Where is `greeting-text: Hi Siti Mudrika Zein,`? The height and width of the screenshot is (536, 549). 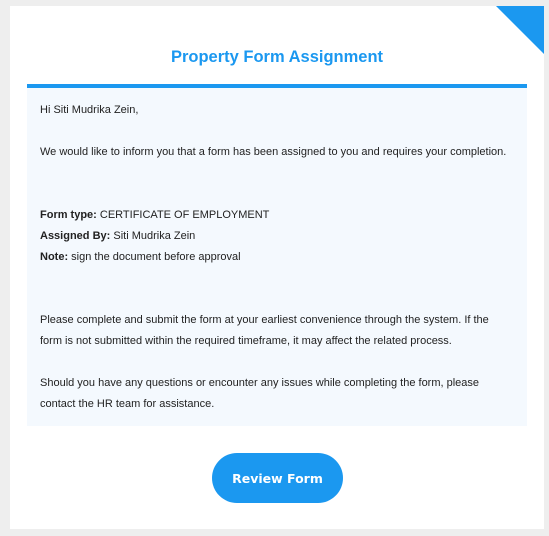
greeting-text: Hi Siti Mudrika Zein, is located at coordinates (89, 110).